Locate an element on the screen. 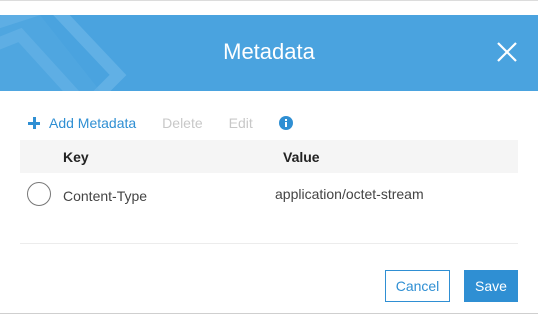 This screenshot has height=314, width=538. plus-icon is located at coordinates (34, 123).